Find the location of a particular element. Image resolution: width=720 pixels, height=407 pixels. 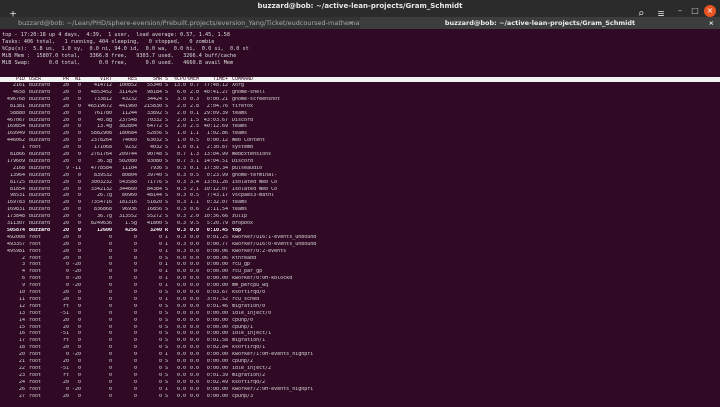

cell-pid: 4658 is located at coordinates (18, 92).